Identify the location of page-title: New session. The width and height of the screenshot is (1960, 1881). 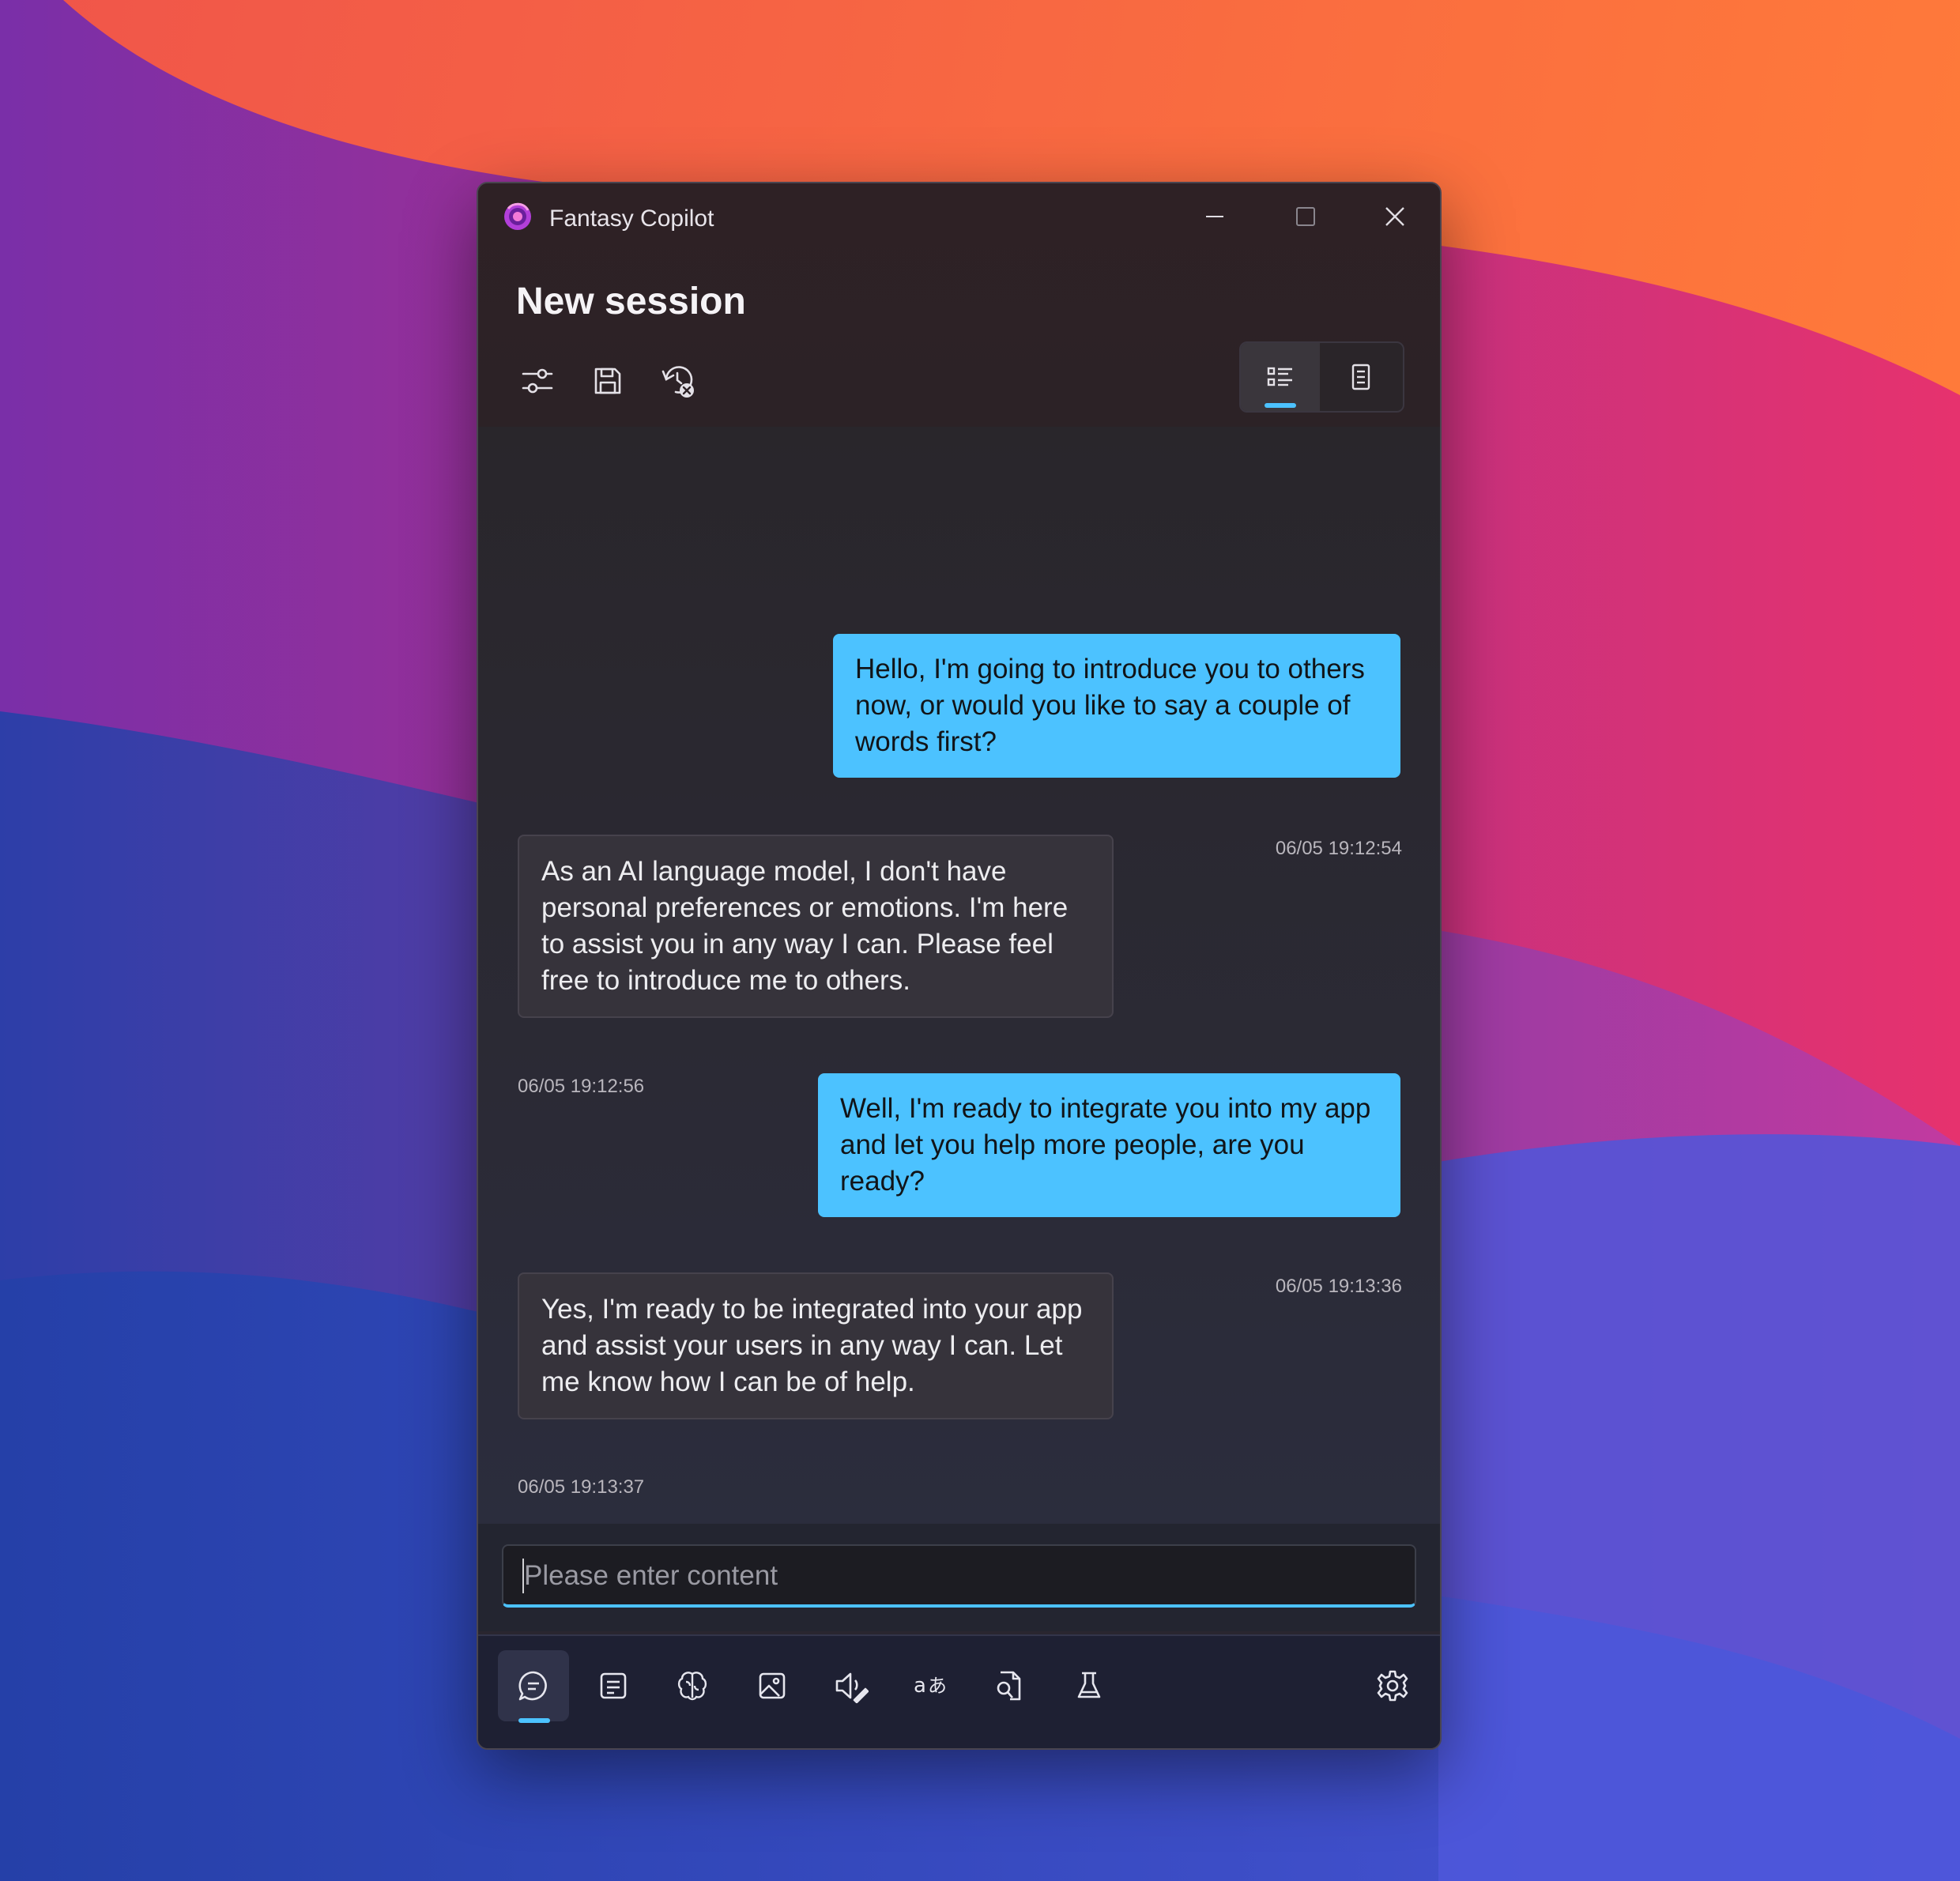
(631, 301).